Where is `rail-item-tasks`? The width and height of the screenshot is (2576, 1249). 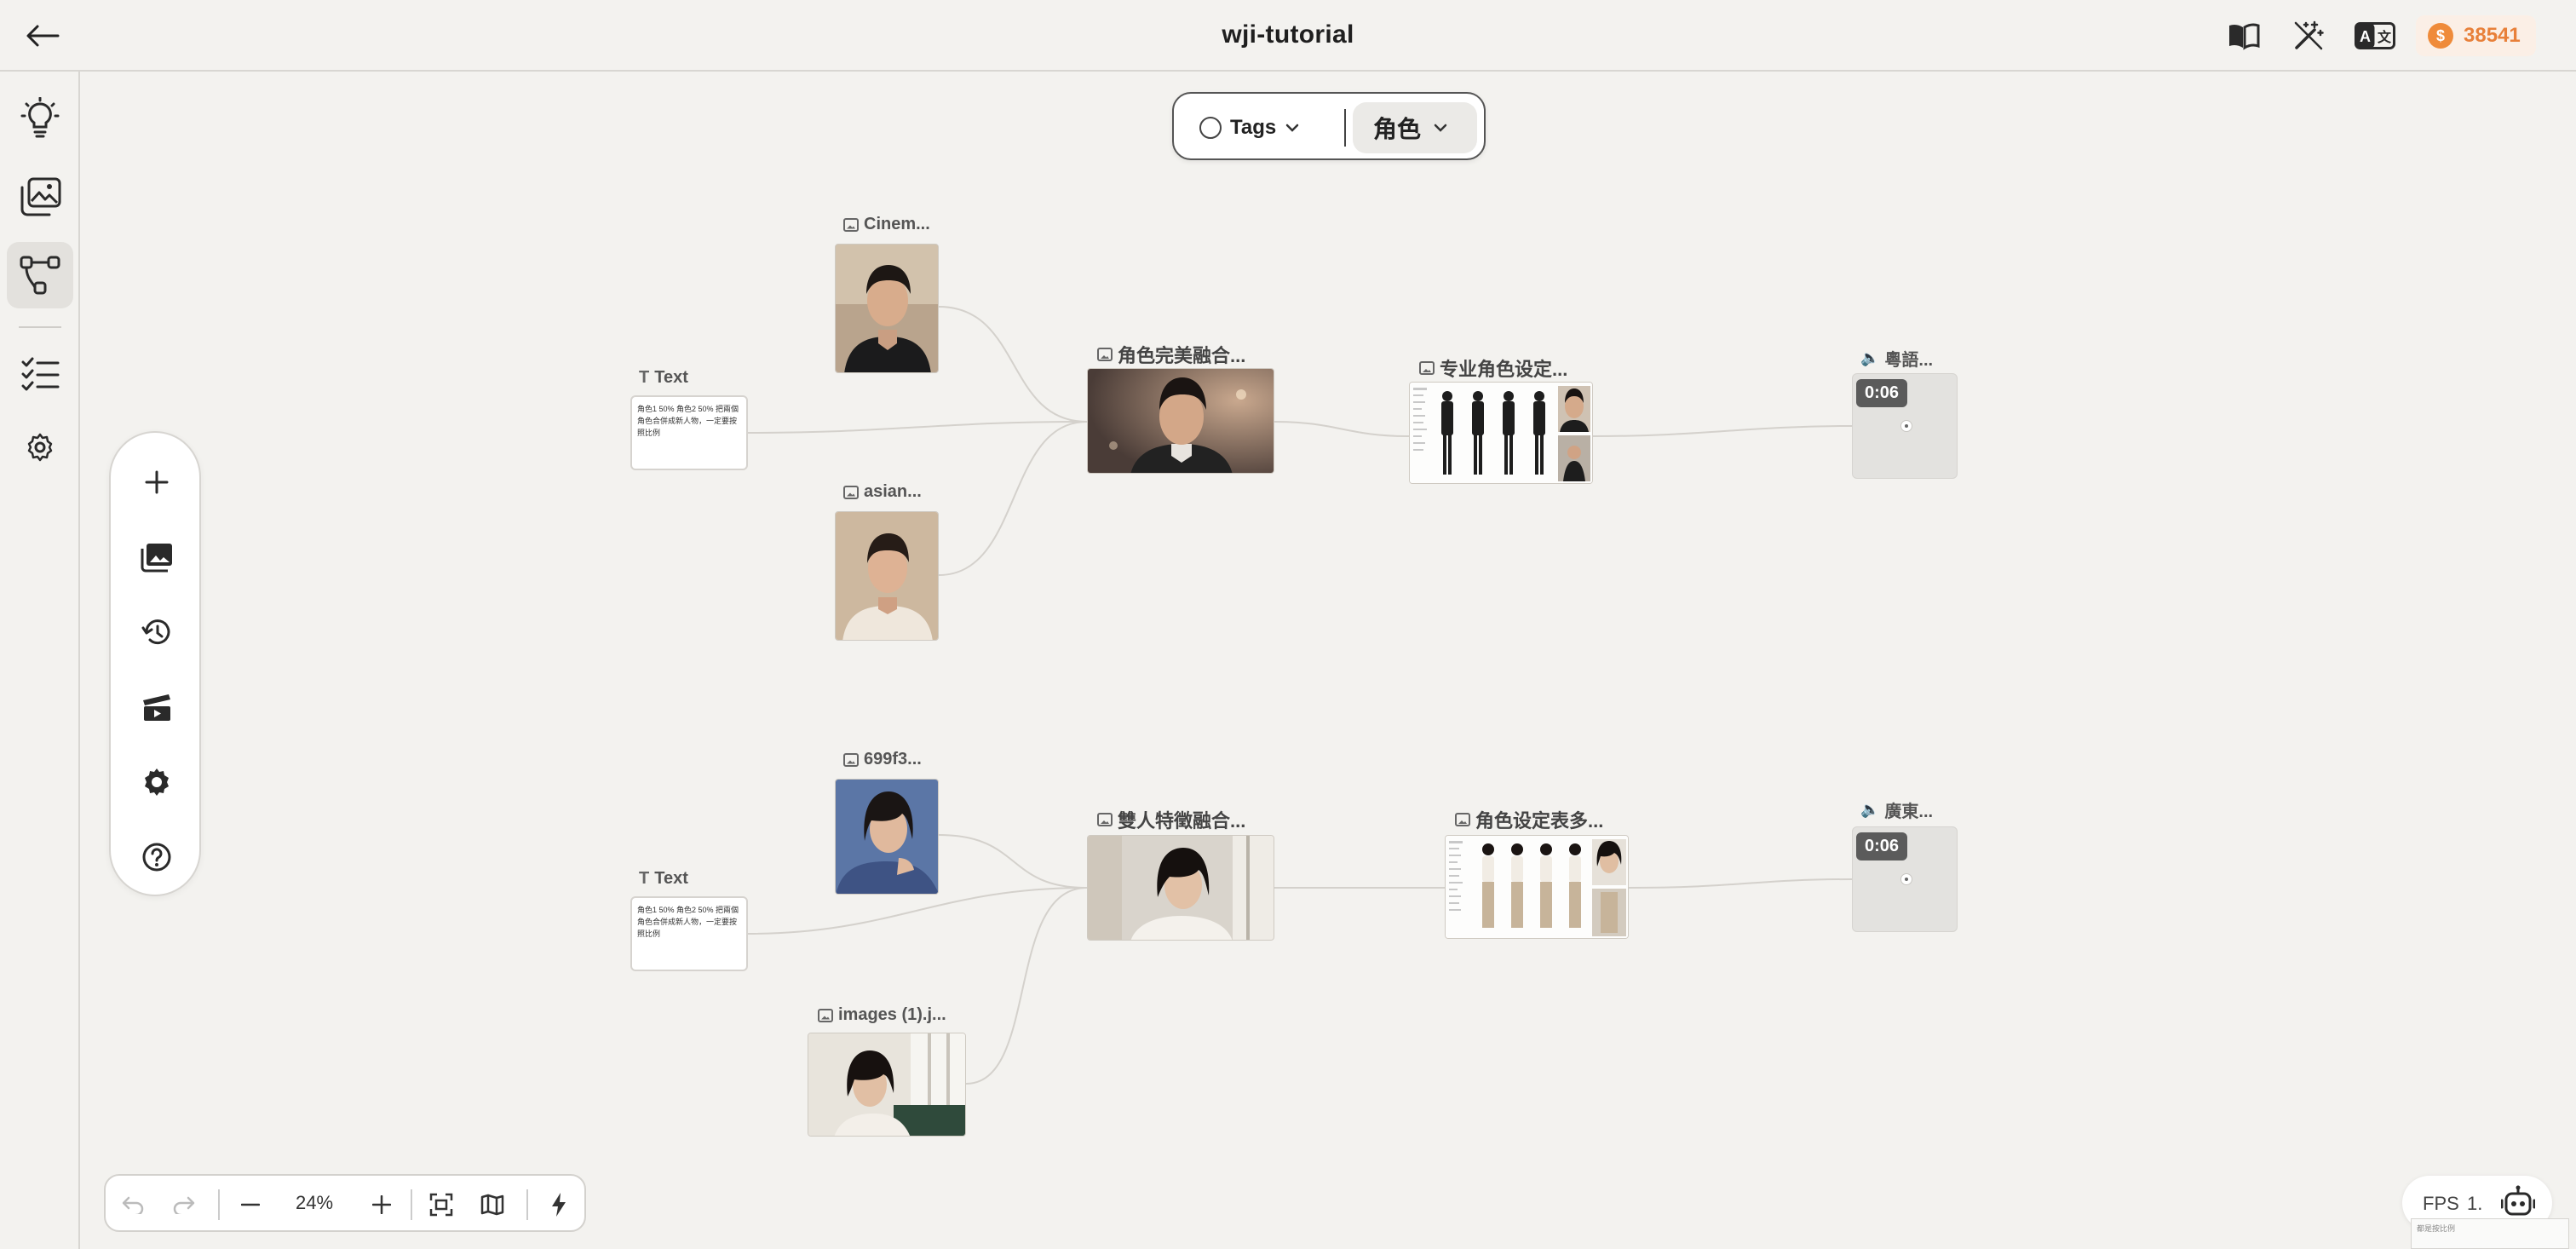 rail-item-tasks is located at coordinates (40, 374).